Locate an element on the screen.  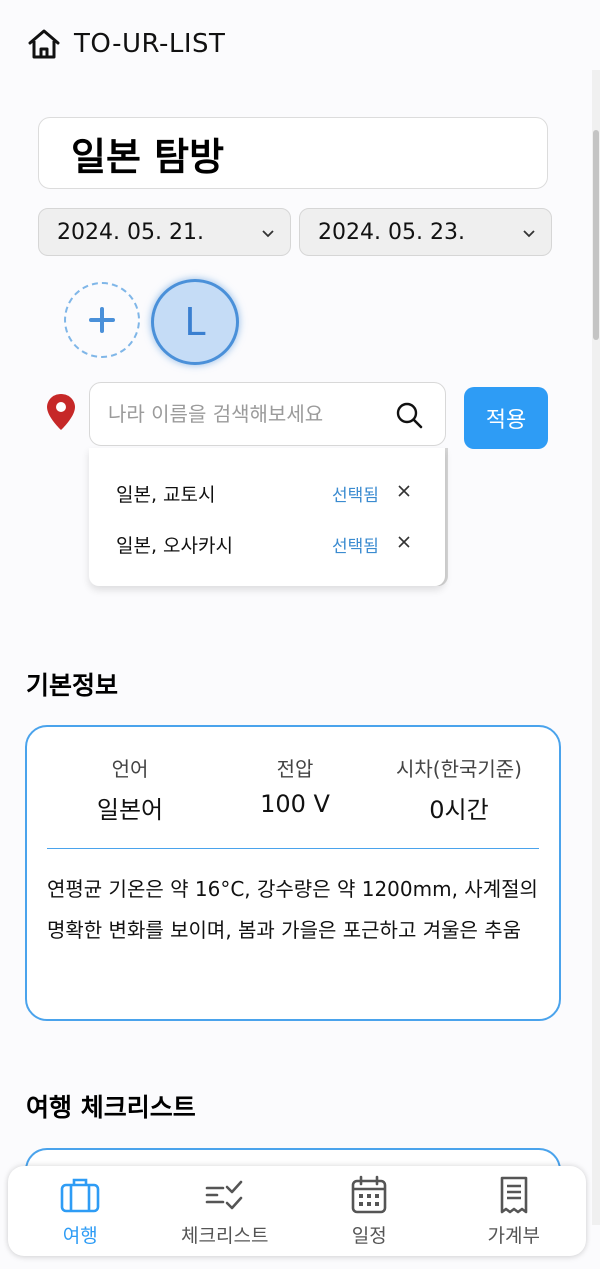
bottom-navigation: 여행 체크리스트 일정 가계부 is located at coordinates (297, 1211).